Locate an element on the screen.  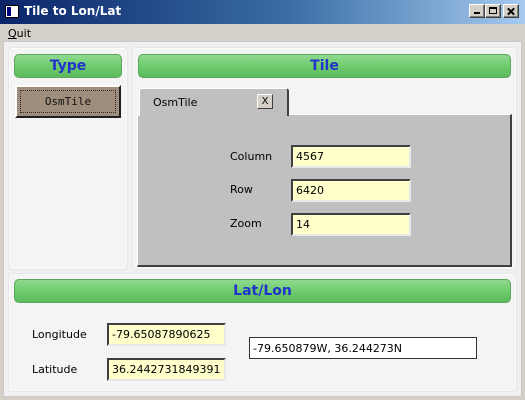
longitude-label: Longitude is located at coordinates (59, 334).